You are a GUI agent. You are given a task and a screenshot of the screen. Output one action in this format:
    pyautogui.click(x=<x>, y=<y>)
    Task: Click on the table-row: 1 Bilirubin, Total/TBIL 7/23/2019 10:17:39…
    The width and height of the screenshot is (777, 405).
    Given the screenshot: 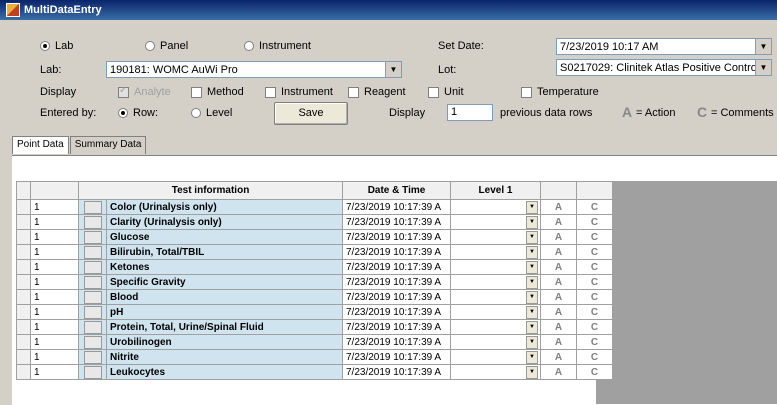 What is the action you would take?
    pyautogui.click(x=314, y=252)
    